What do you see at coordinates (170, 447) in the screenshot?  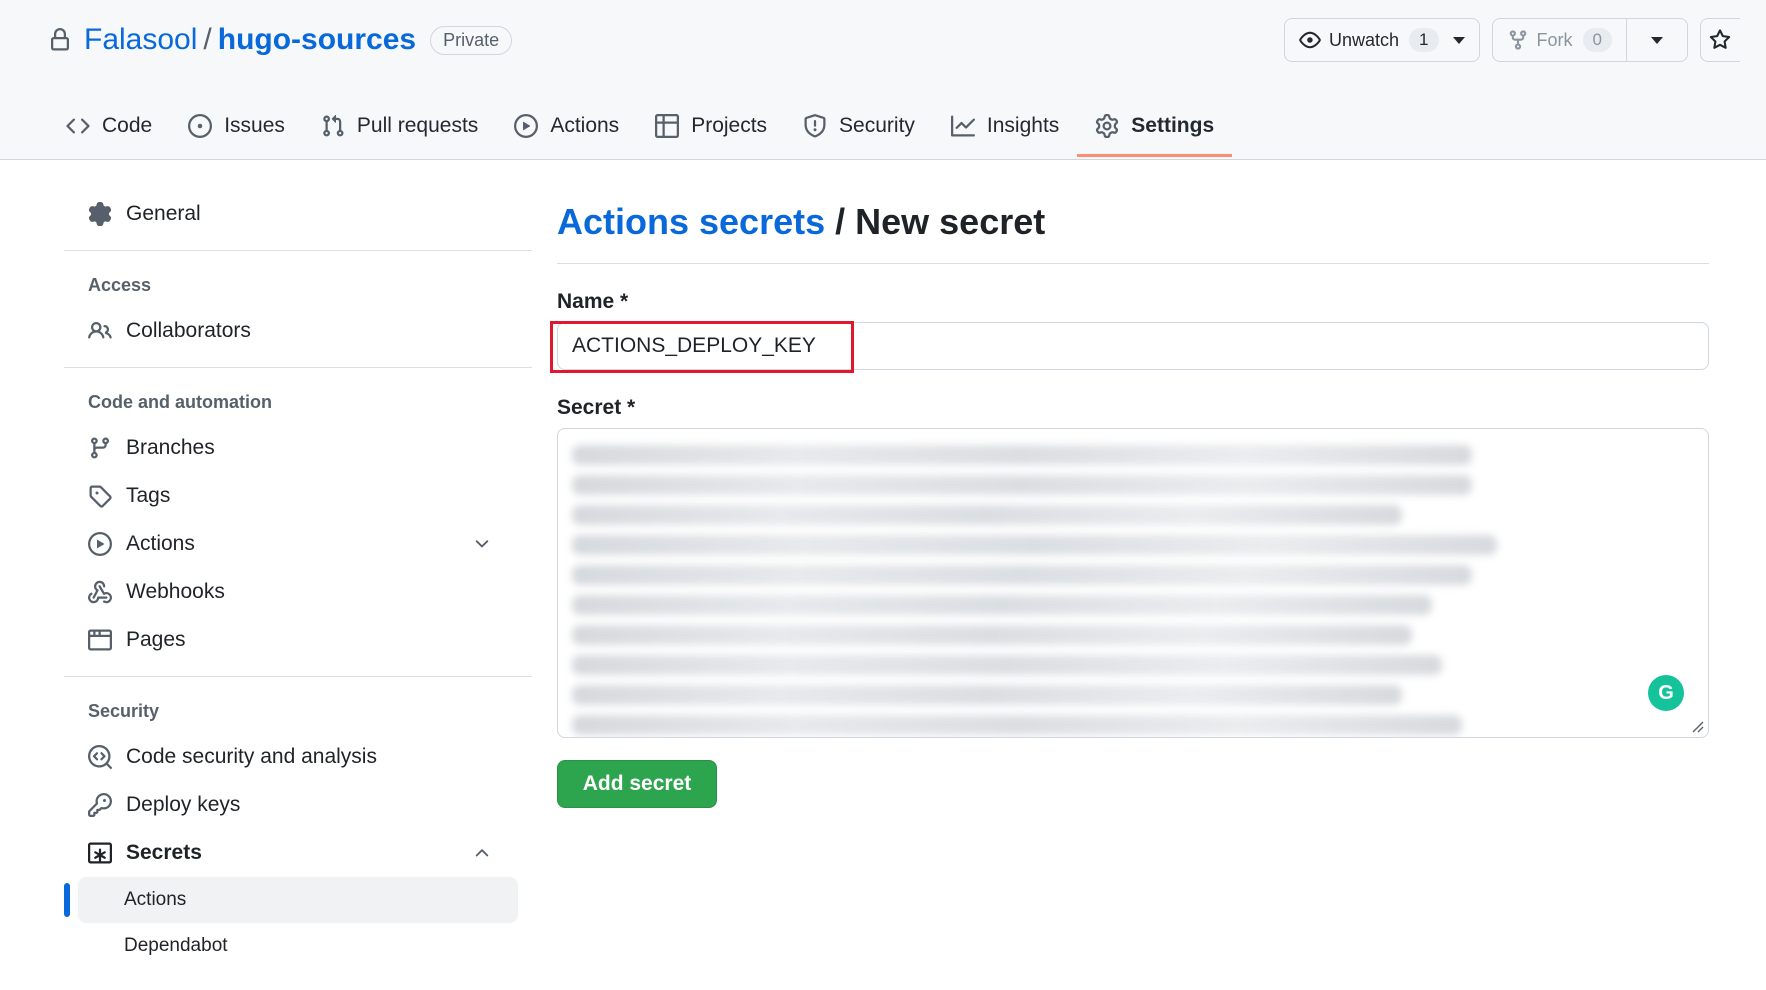 I see `sidebar-item-label: Branches` at bounding box center [170, 447].